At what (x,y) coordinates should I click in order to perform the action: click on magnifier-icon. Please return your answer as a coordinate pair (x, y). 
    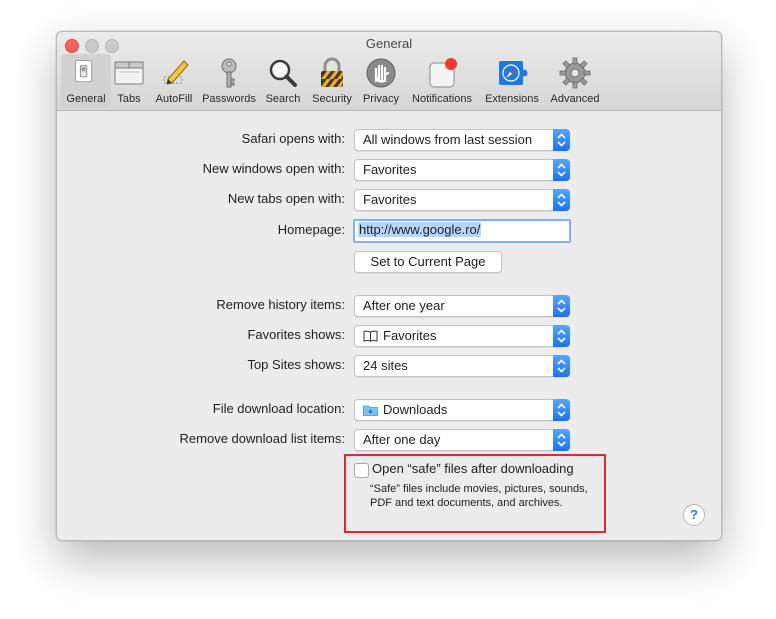
    Looking at the image, I should click on (283, 73).